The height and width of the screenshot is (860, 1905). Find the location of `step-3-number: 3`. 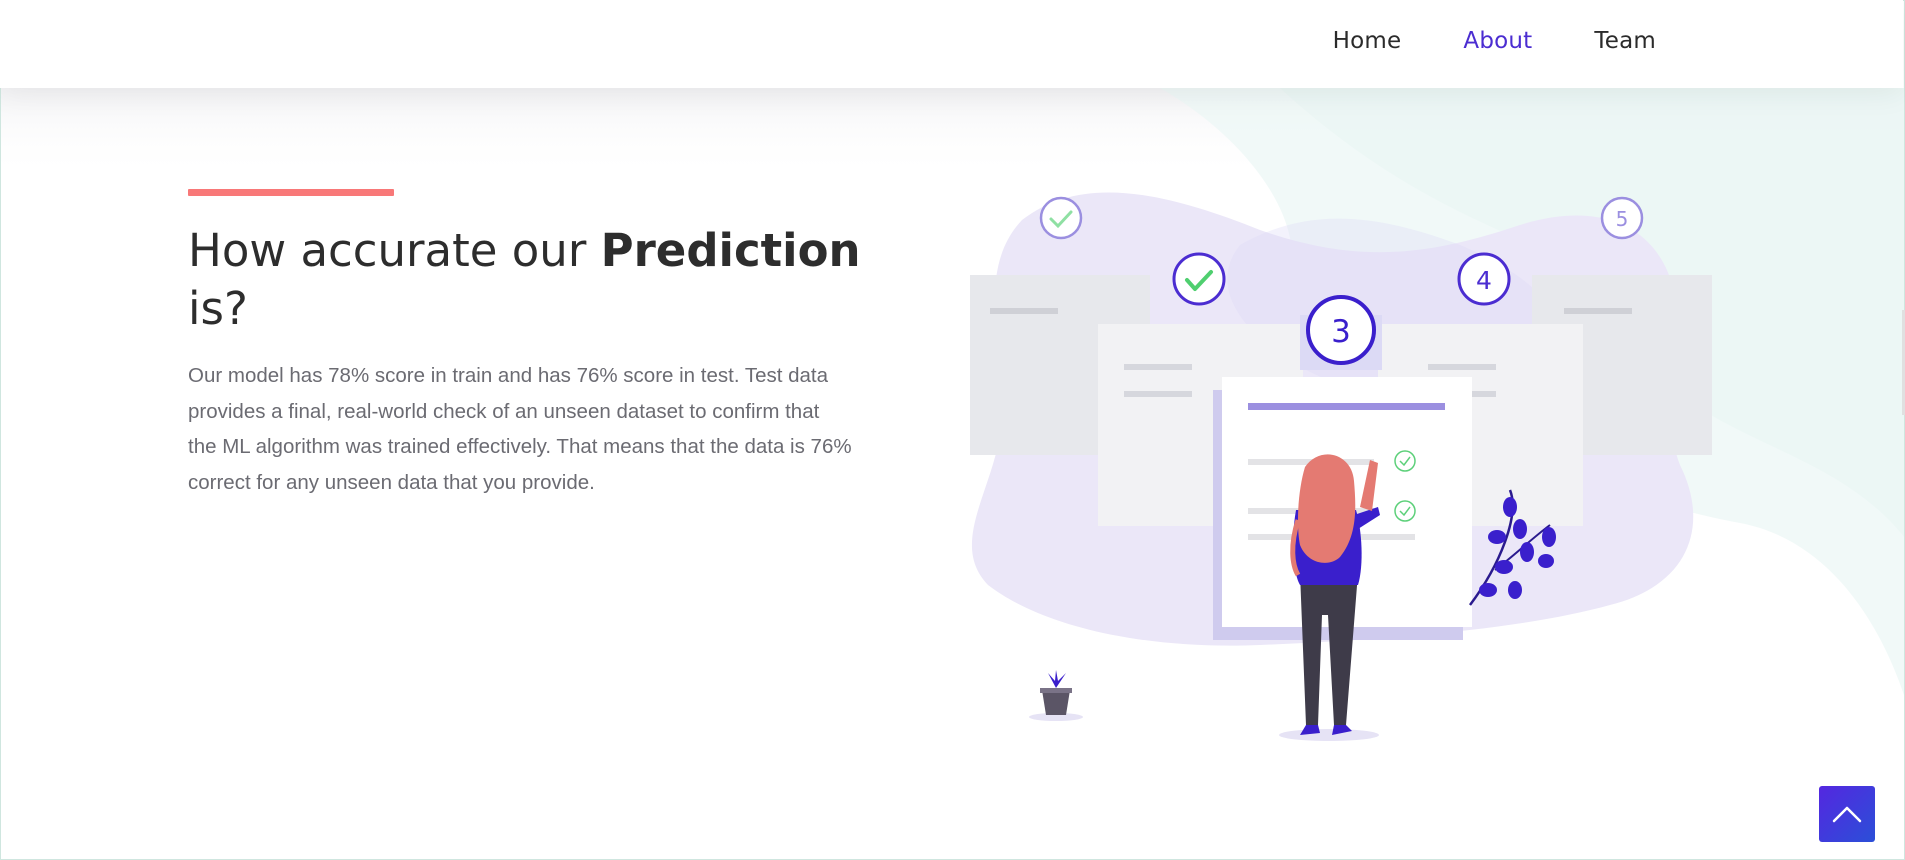

step-3-number: 3 is located at coordinates (1341, 332).